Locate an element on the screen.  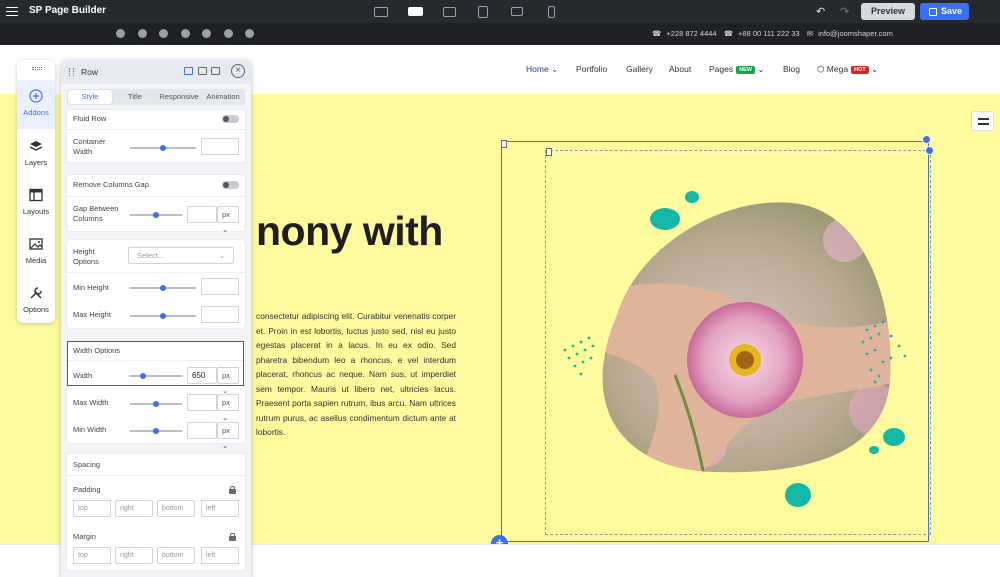
min-height-slider-handle is located at coordinates (163, 287).